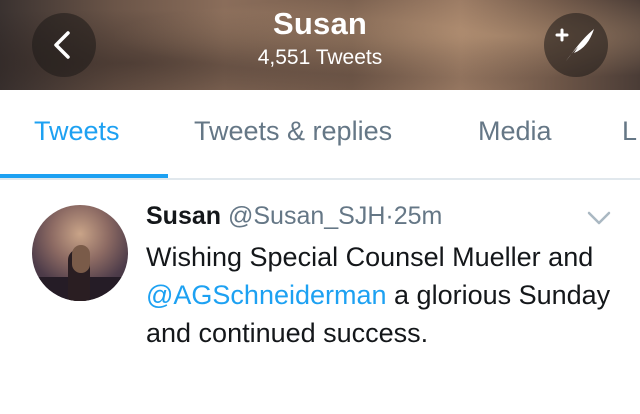 The image size is (640, 414). Describe the element at coordinates (266, 295) in the screenshot. I see `tweet-mention-link: @AGSchneiderman` at that location.